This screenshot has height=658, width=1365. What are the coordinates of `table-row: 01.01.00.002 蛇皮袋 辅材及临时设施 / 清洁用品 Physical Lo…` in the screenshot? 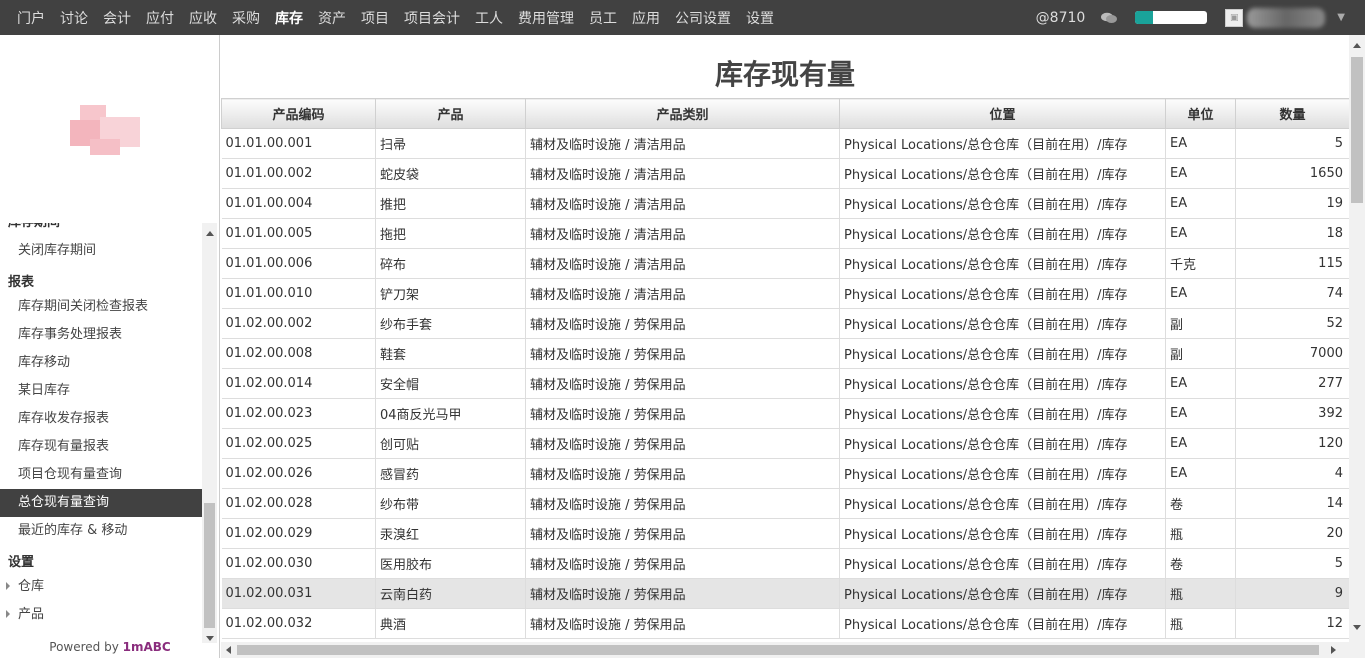 It's located at (785, 173).